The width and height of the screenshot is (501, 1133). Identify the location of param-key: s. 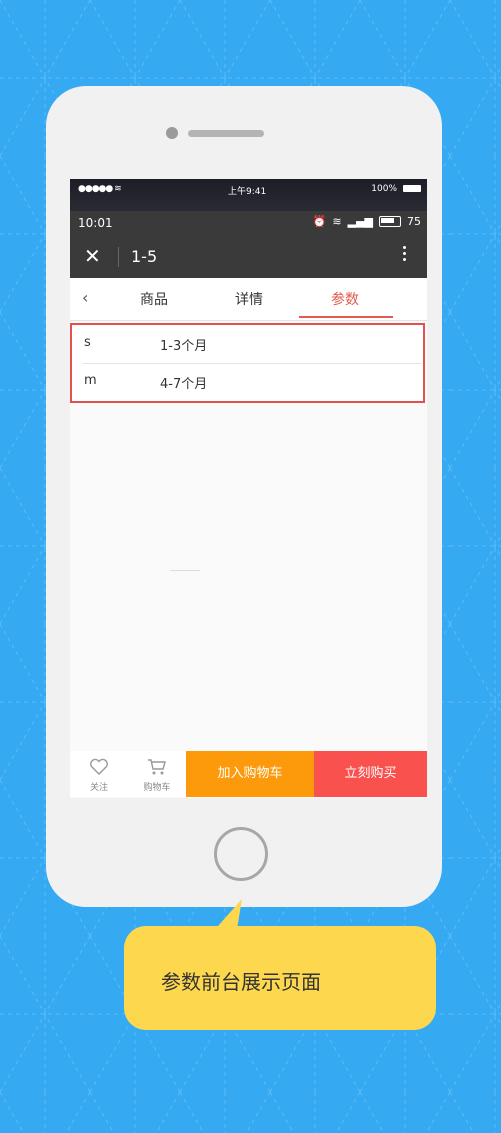
(87, 342).